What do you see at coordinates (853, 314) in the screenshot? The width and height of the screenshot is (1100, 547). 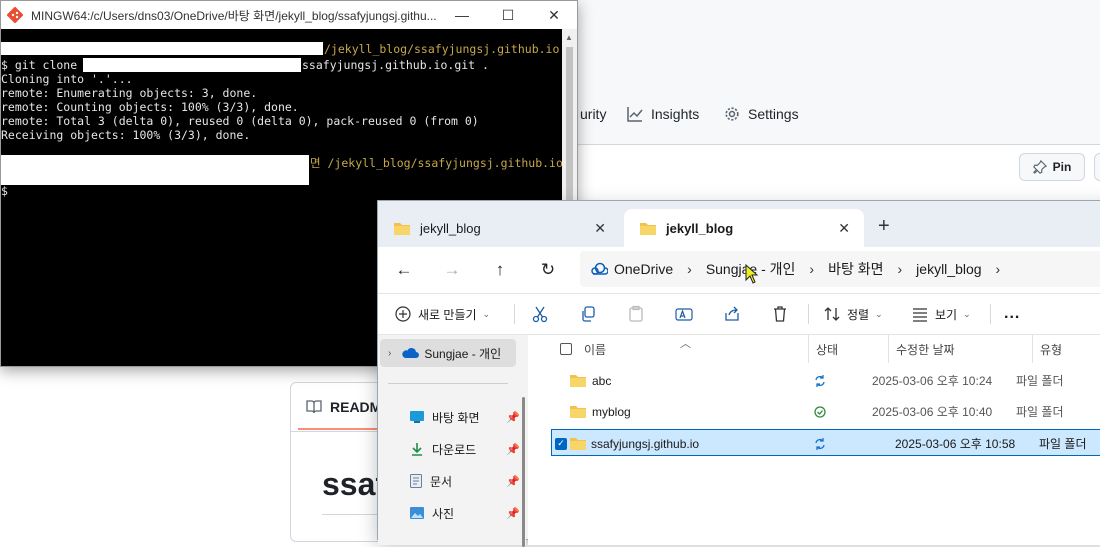 I see `sort-button: 정렬 ⌄` at bounding box center [853, 314].